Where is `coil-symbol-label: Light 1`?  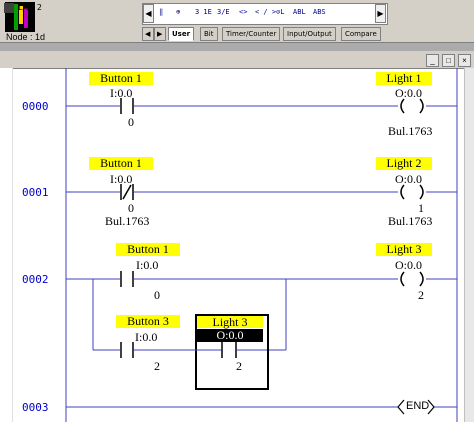 coil-symbol-label: Light 1 is located at coordinates (404, 78).